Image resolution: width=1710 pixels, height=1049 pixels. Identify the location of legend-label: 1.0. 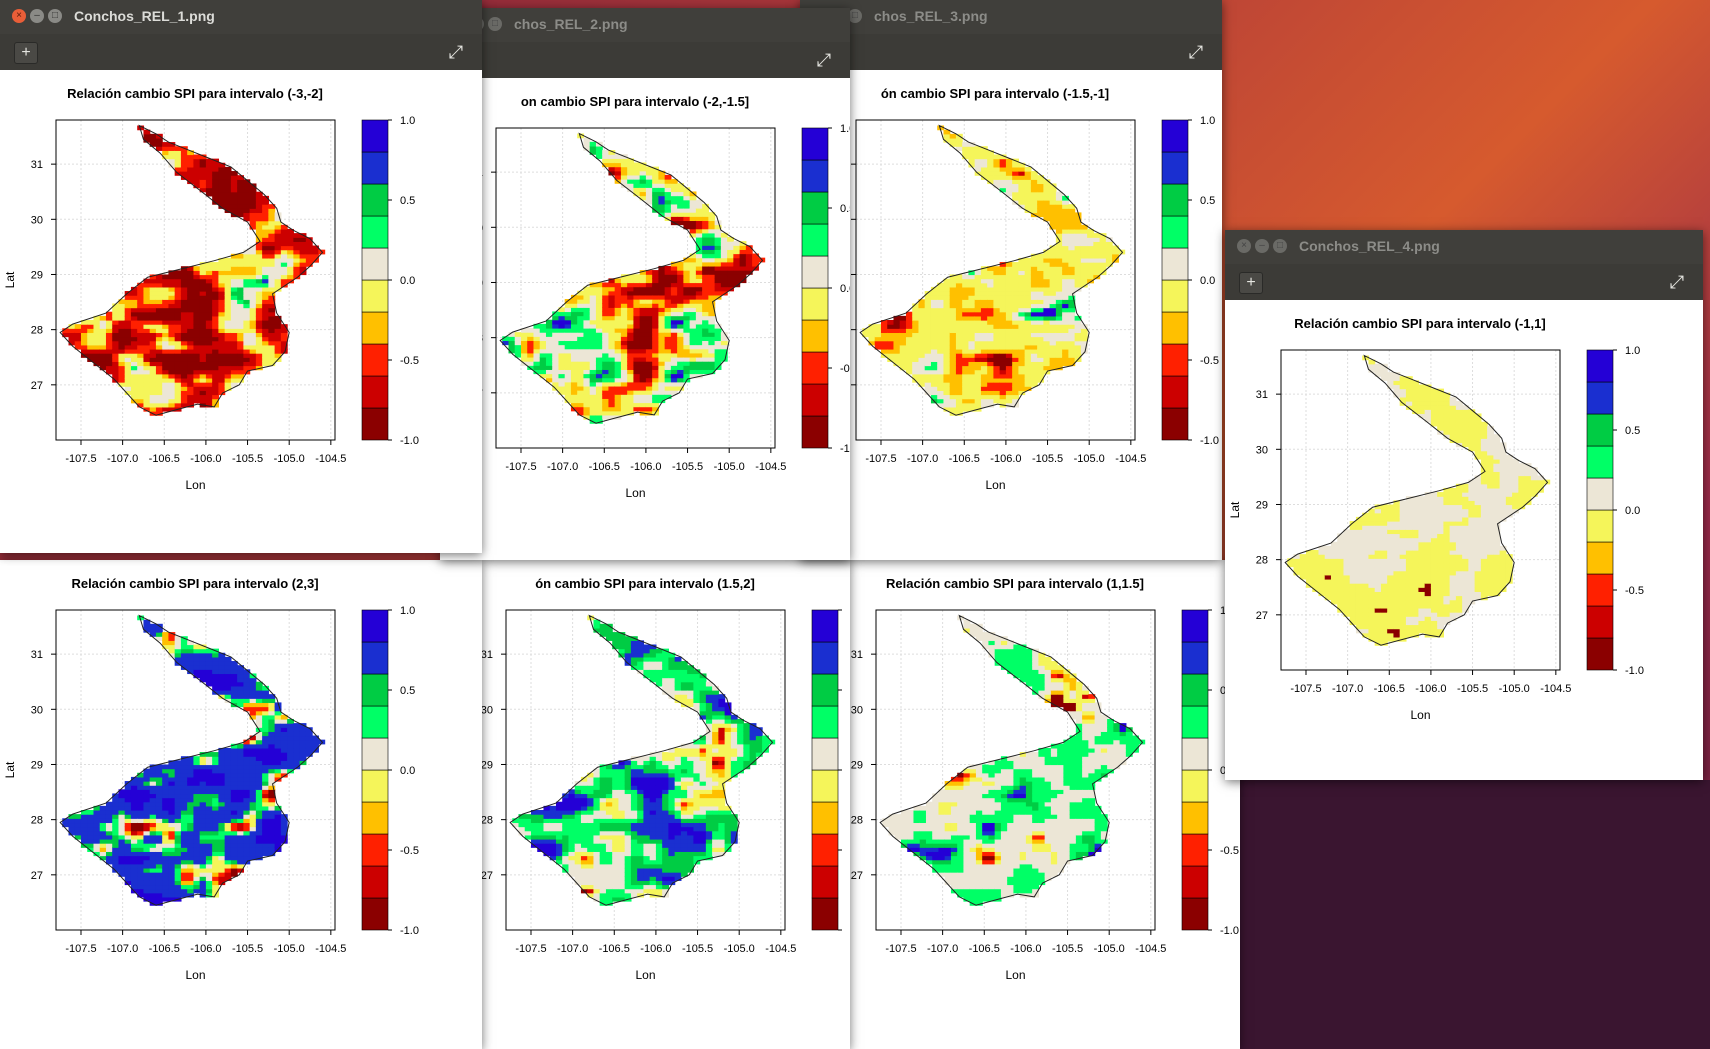
(1207, 121).